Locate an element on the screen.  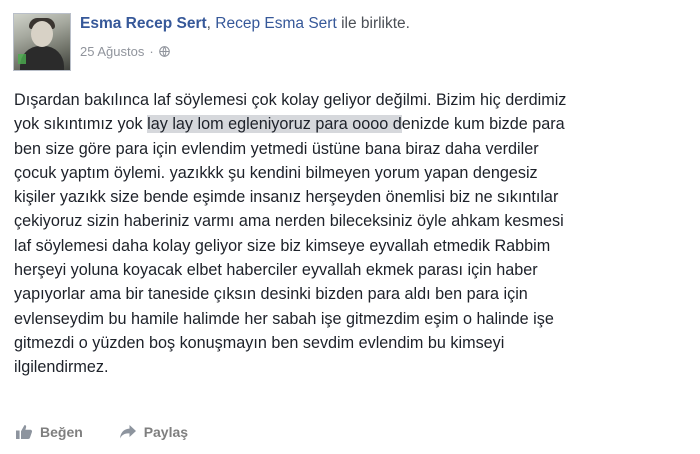
like-label: Beğen is located at coordinates (61, 432).